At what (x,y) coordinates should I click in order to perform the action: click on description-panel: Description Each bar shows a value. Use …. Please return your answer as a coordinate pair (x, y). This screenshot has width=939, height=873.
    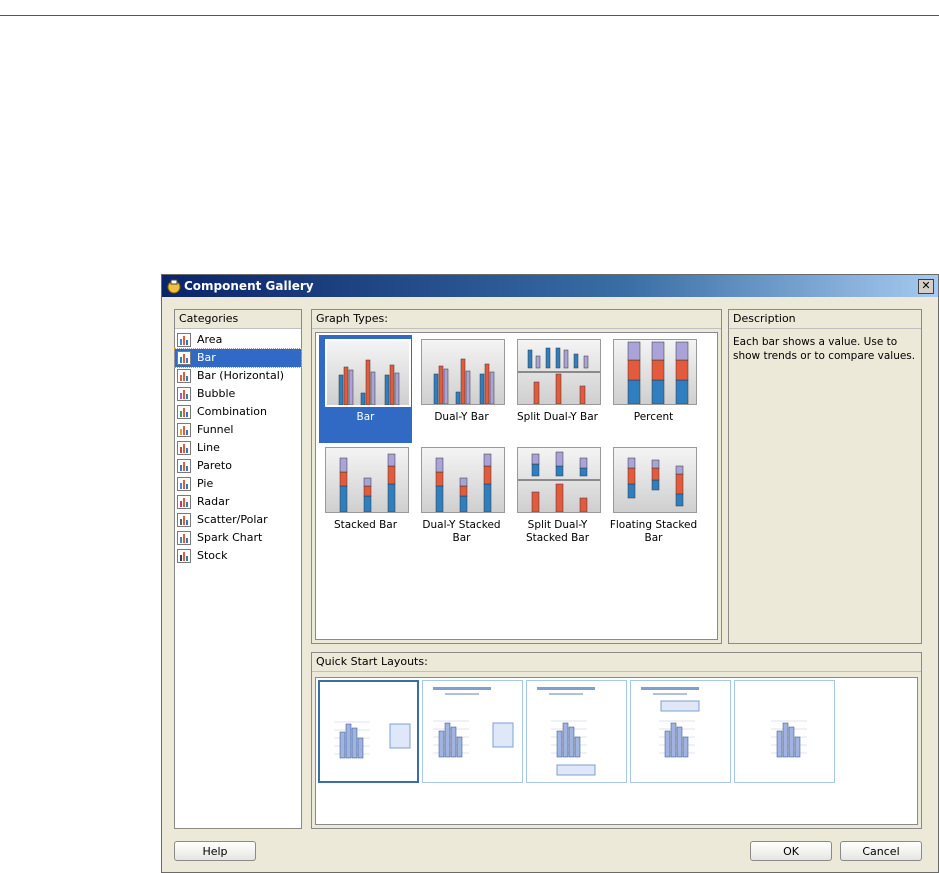
    Looking at the image, I should click on (825, 476).